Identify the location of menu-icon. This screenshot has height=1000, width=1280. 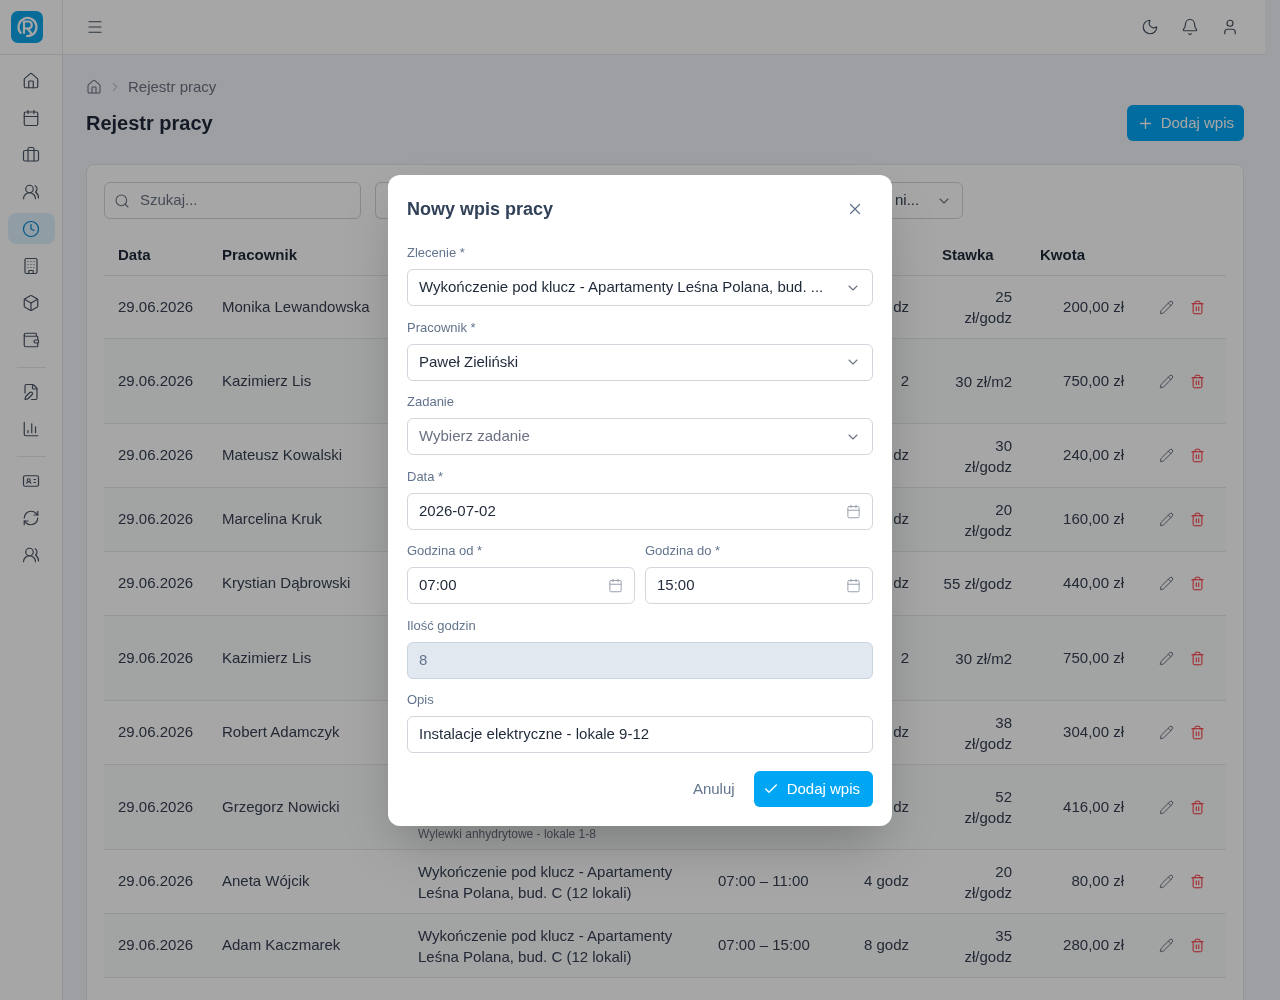
(95, 27).